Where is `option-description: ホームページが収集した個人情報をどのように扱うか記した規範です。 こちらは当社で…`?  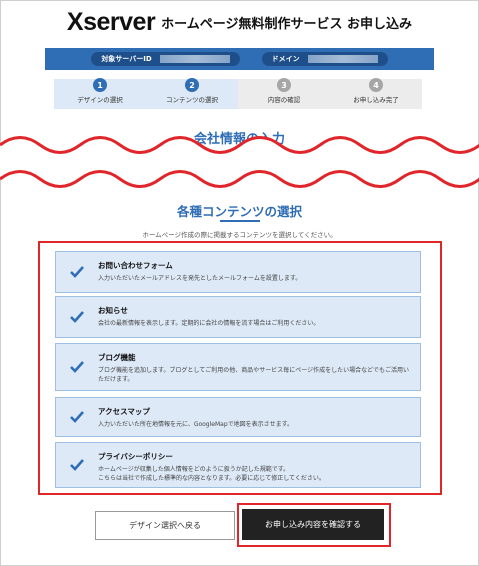 option-description: ホームページが収集した個人情報をどのように扱うか記した規範です。 こちらは当社で… is located at coordinates (211, 474).